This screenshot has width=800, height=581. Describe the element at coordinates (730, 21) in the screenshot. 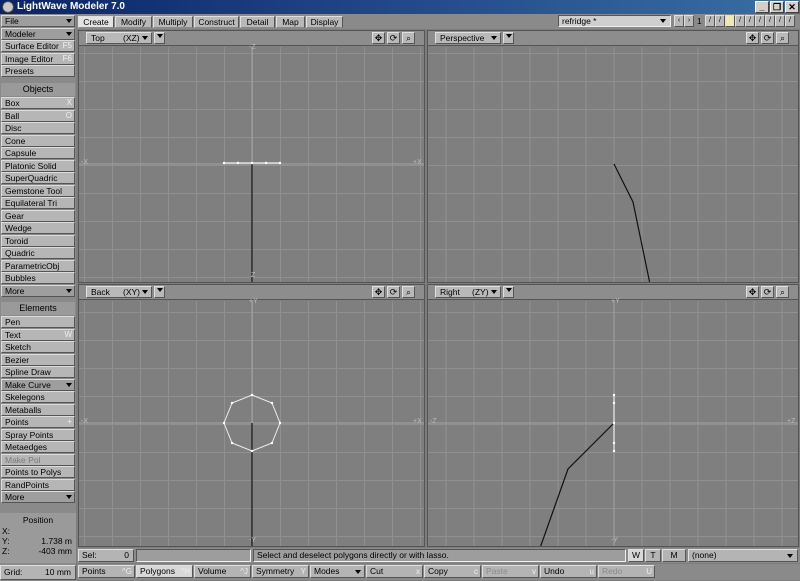

I see `layer-2-button` at that location.